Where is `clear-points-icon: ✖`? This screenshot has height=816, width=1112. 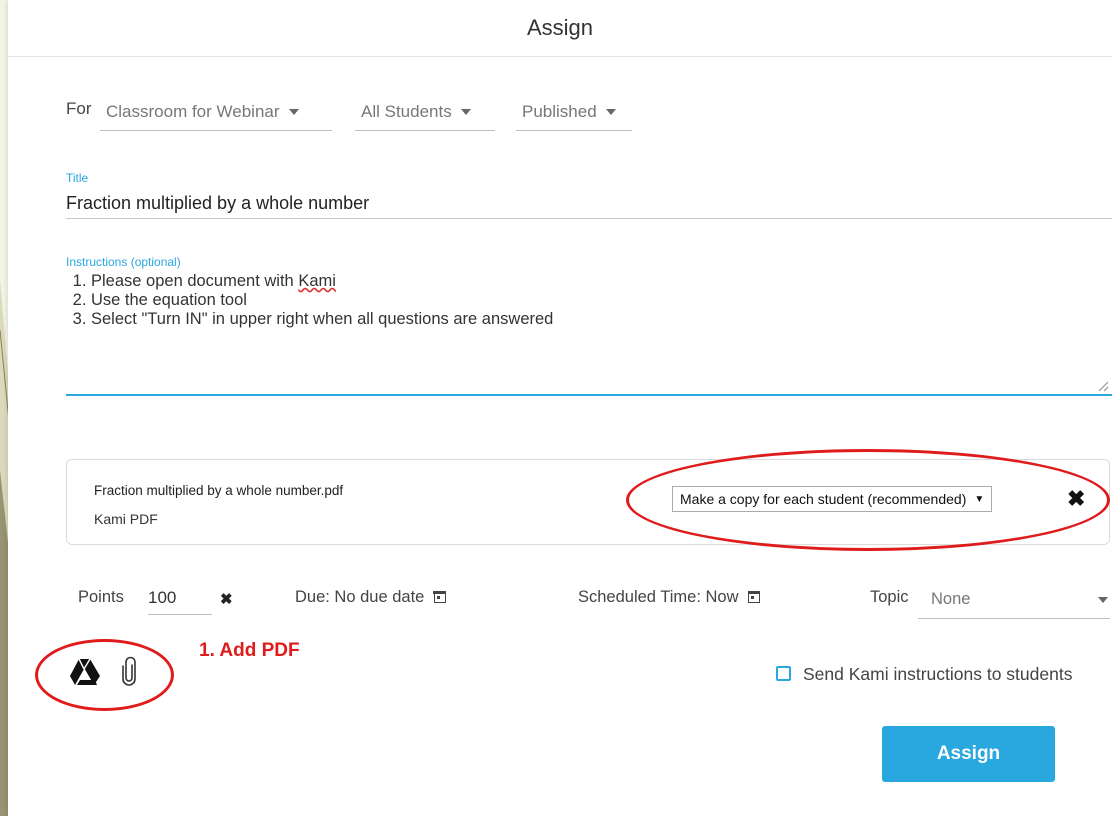
clear-points-icon: ✖ is located at coordinates (226, 599).